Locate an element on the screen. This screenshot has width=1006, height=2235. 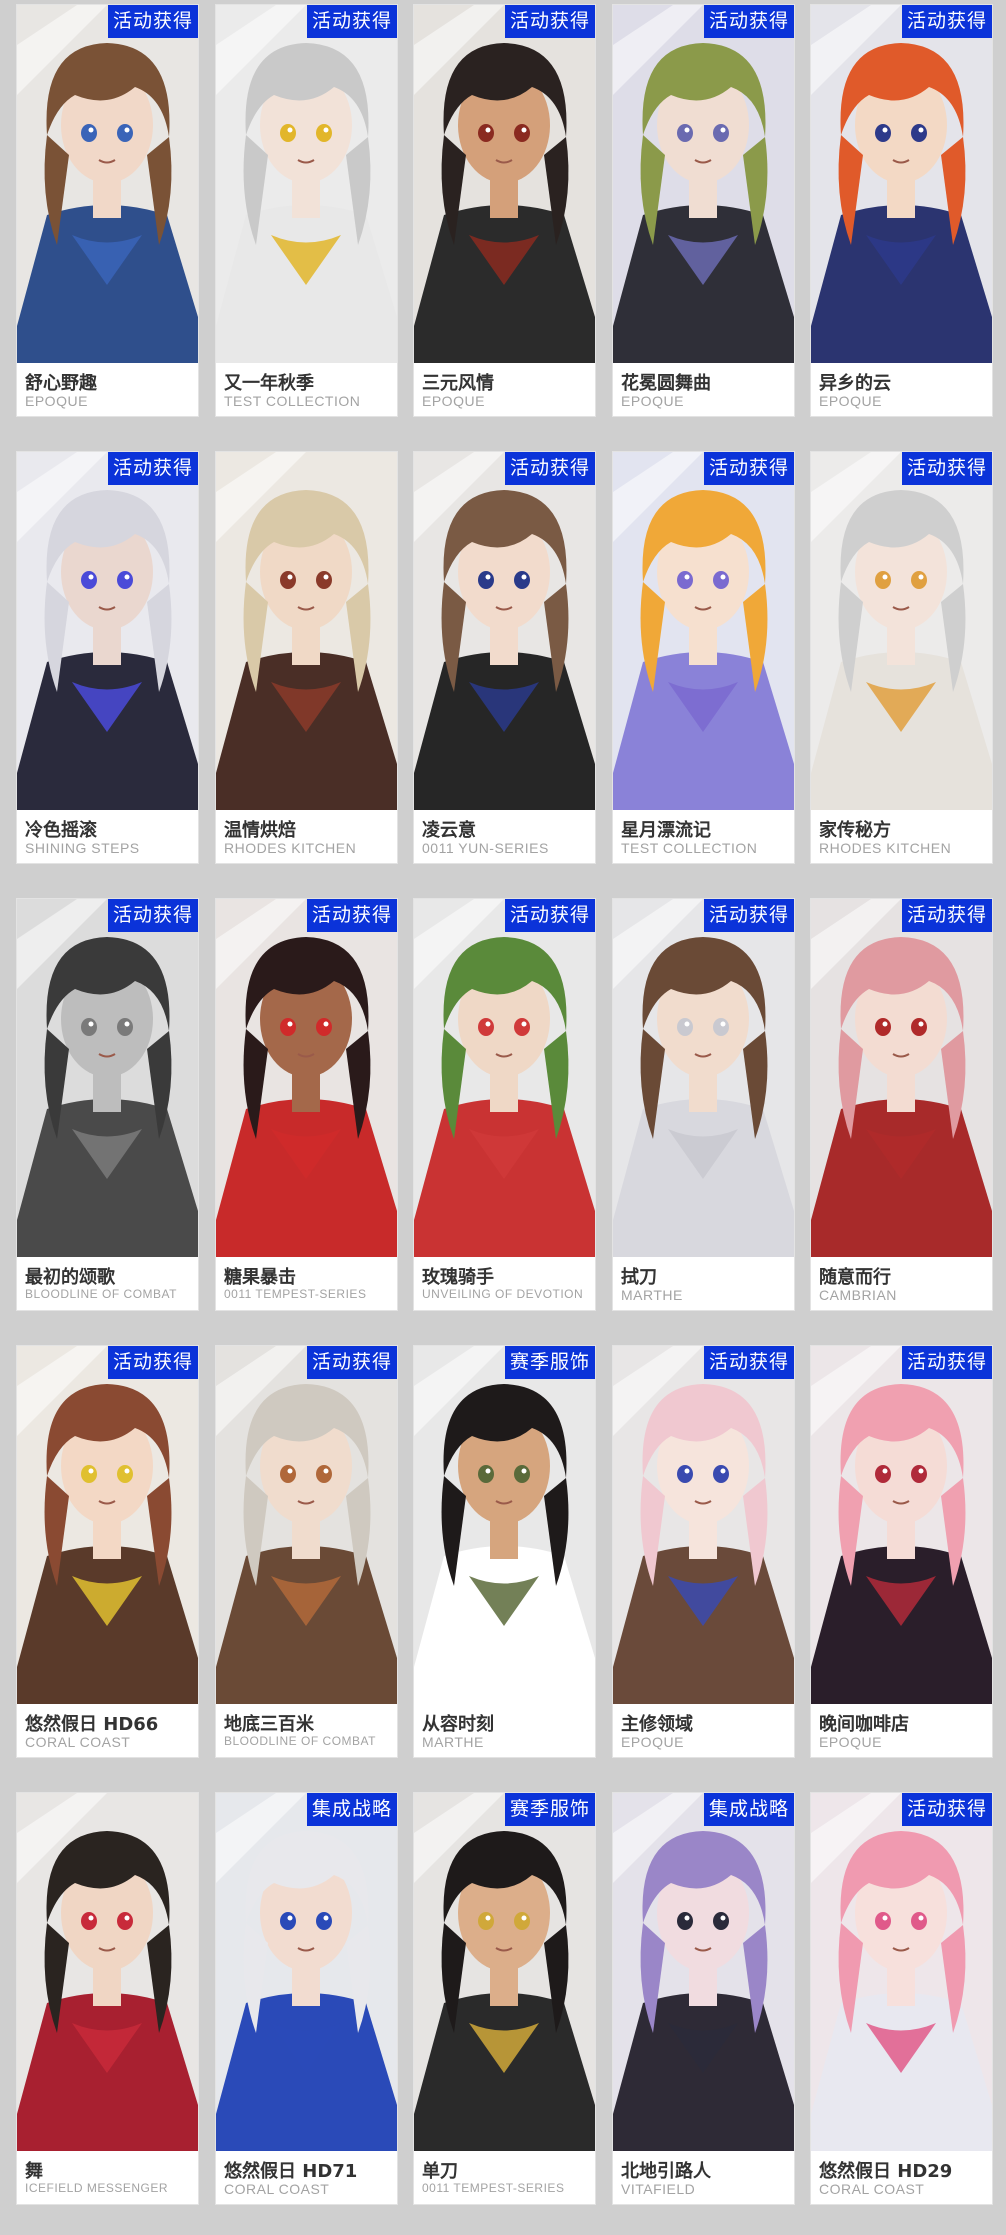
skin-card: ​ 温情烘焙RHODES KITCHEN is located at coordinates (306, 657).